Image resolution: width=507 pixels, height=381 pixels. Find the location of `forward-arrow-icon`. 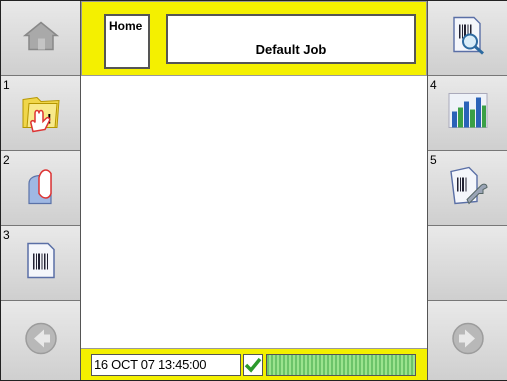

forward-arrow-icon is located at coordinates (468, 340).